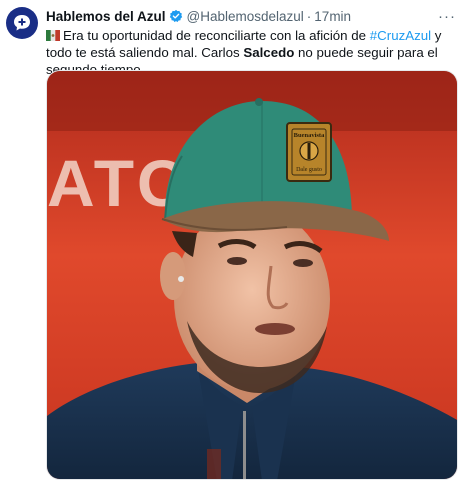 The width and height of the screenshot is (466, 482). I want to click on chat-plus-icon, so click(22, 23).